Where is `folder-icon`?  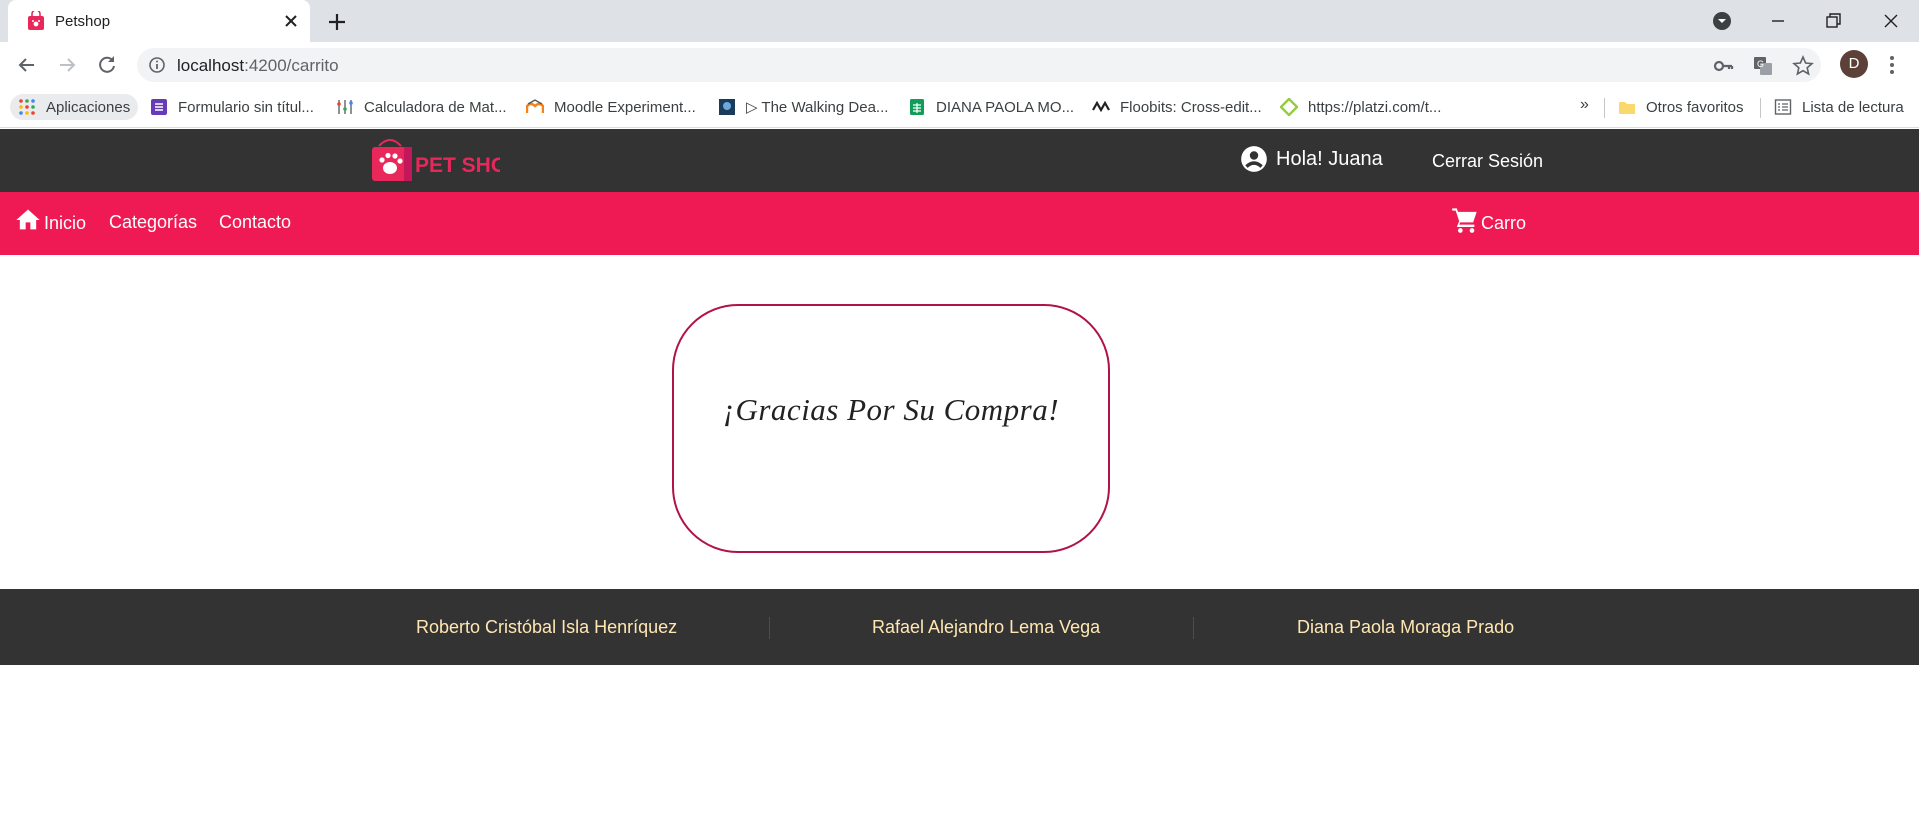
folder-icon is located at coordinates (1627, 108).